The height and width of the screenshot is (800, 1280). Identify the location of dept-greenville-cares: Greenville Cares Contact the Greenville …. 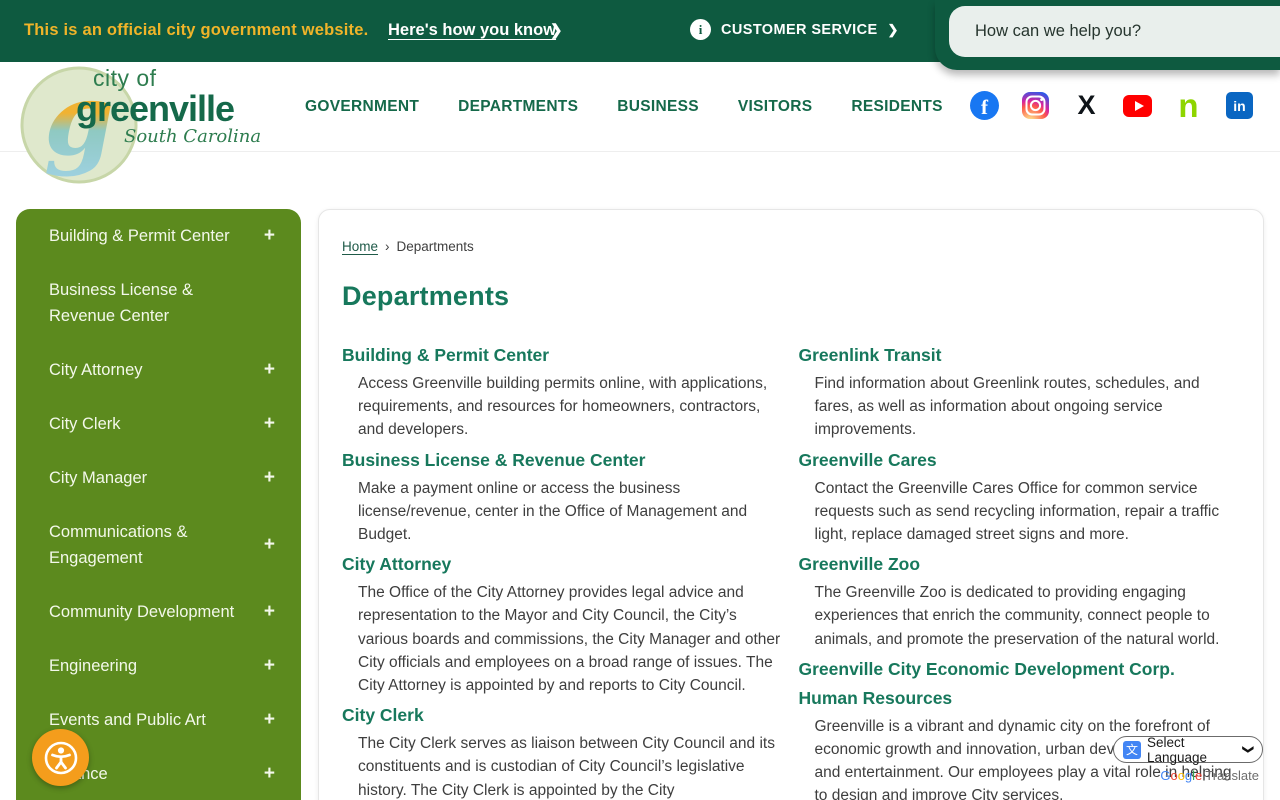
(1019, 498).